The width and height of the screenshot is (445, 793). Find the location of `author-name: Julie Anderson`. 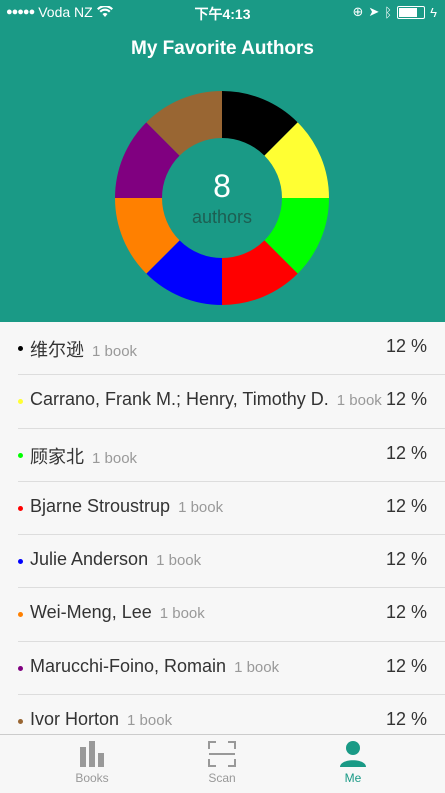

author-name: Julie Anderson is located at coordinates (89, 559).